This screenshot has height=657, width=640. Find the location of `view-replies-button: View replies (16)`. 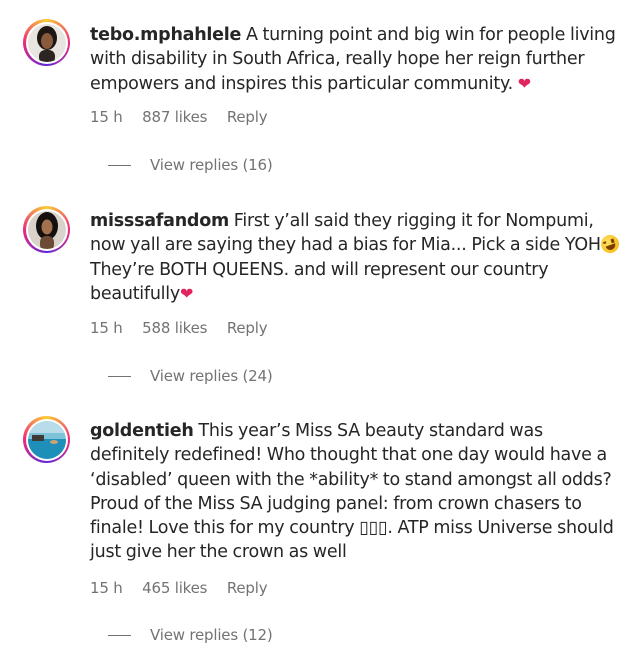

view-replies-button: View replies (16) is located at coordinates (190, 165).